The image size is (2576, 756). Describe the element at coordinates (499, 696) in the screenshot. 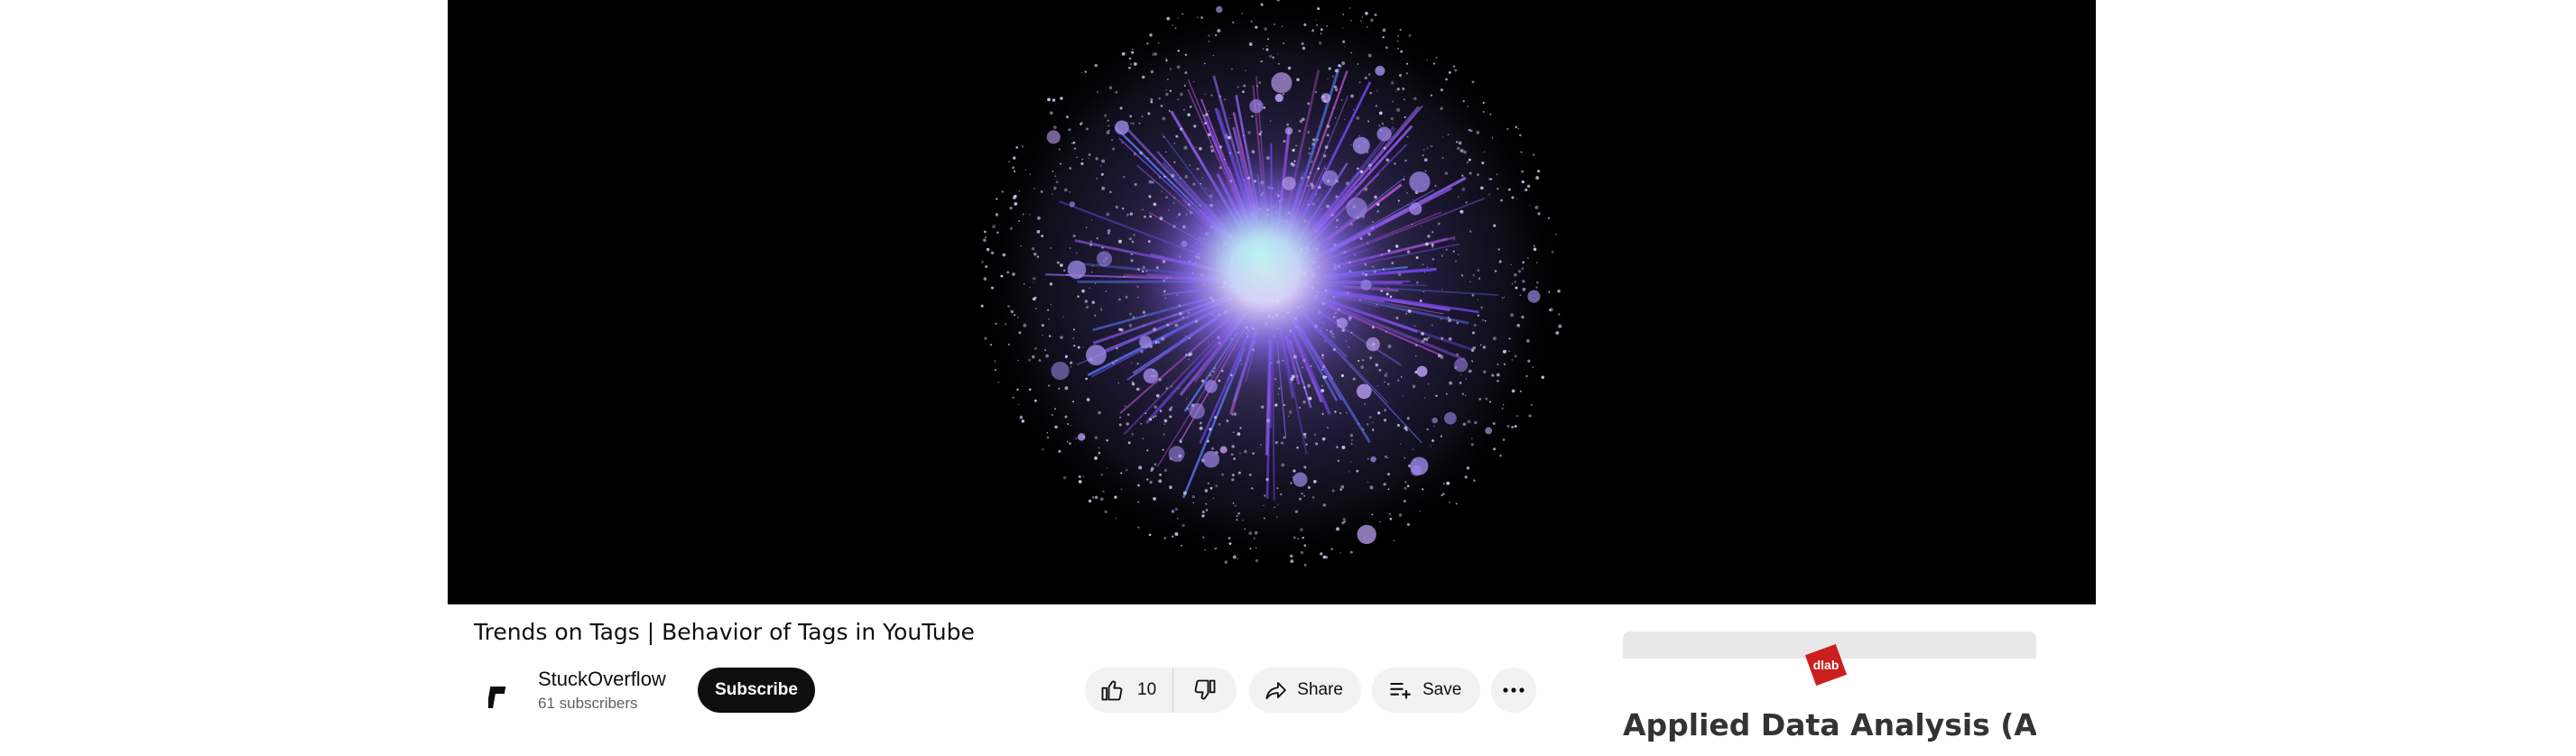

I see `channel-avatar` at that location.